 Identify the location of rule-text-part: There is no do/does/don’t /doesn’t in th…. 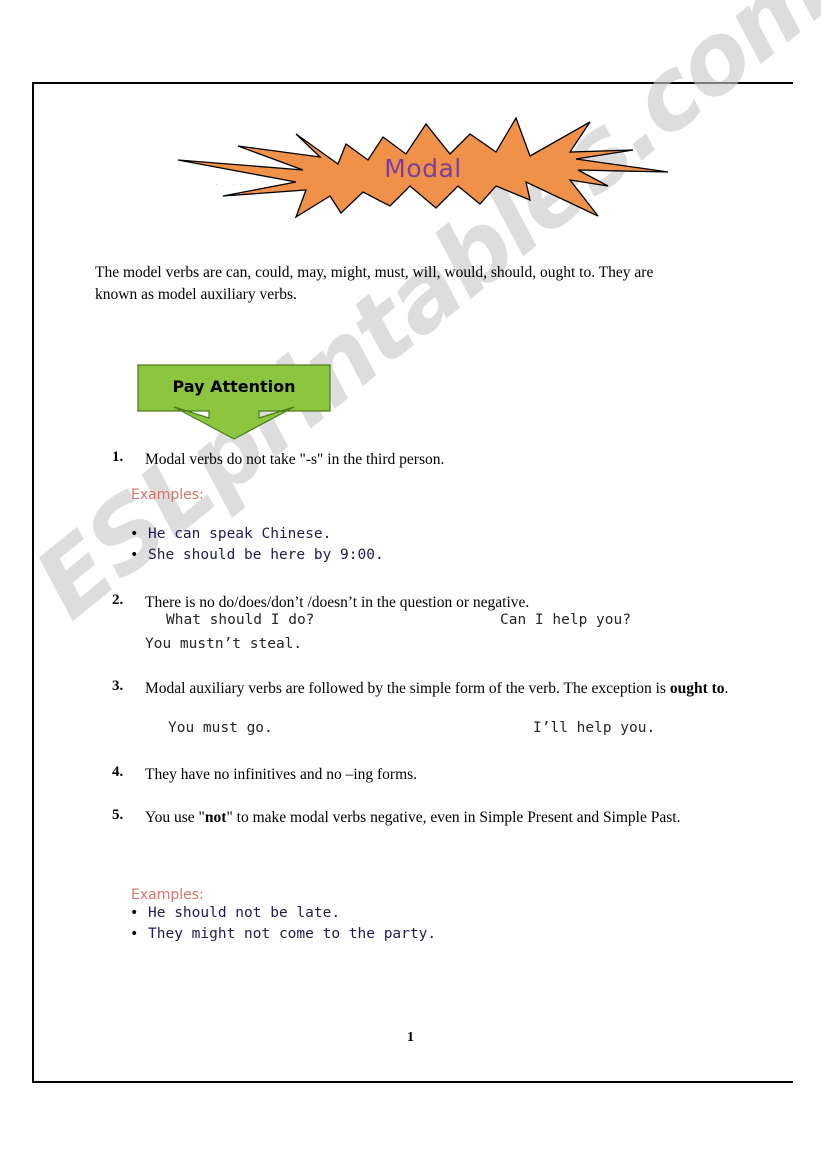
(337, 602).